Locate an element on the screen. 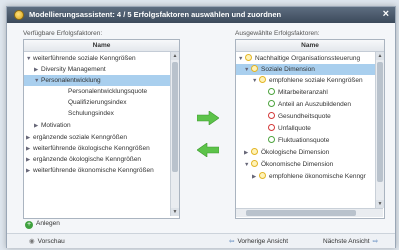  tree-row: ▶ Ökologische Dimension is located at coordinates (286, 152).